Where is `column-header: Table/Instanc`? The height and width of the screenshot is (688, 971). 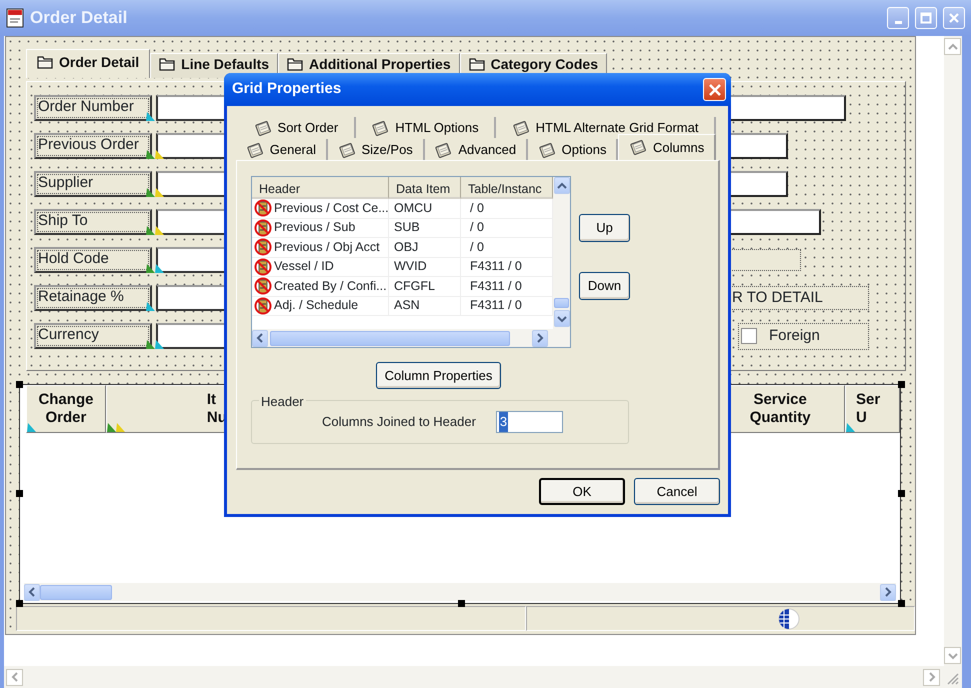 column-header: Table/Instanc is located at coordinates (507, 188).